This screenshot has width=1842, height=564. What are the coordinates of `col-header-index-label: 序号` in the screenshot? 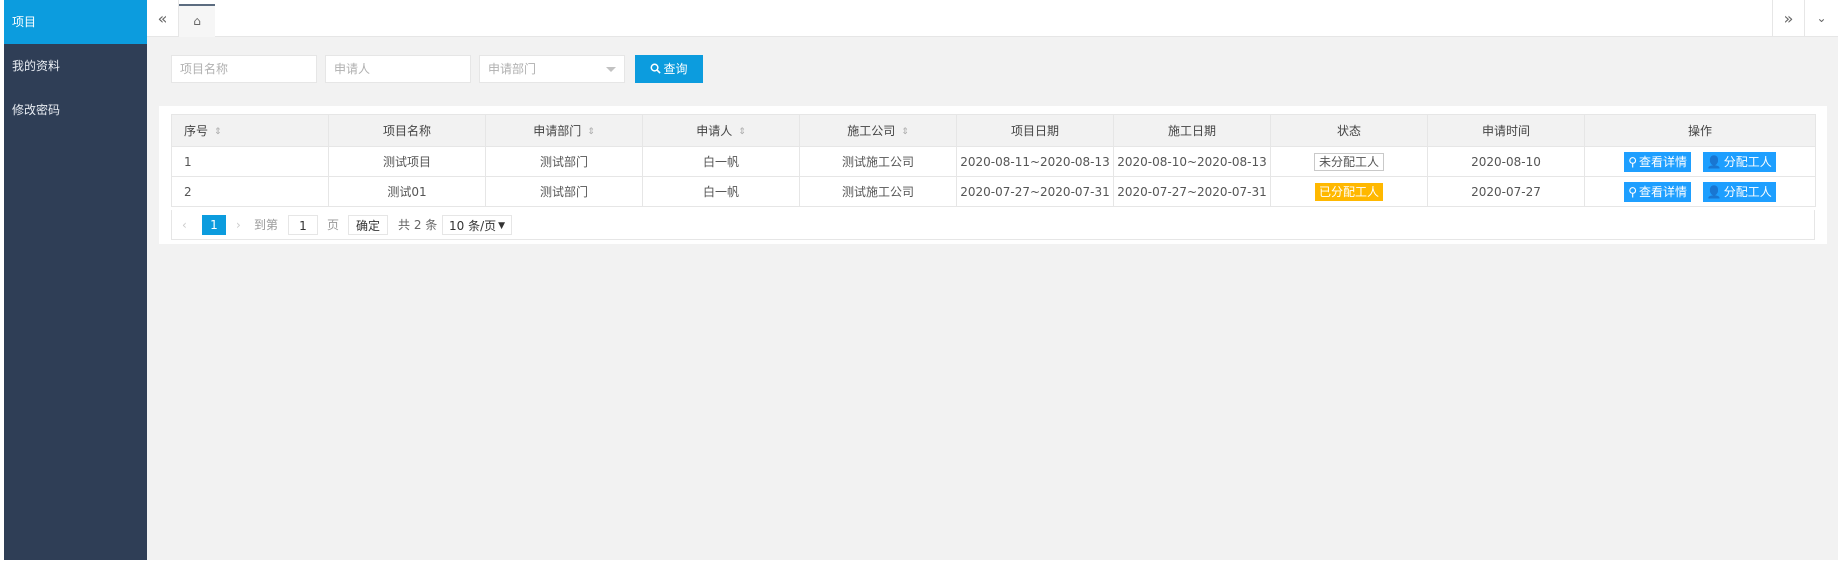 It's located at (196, 131).